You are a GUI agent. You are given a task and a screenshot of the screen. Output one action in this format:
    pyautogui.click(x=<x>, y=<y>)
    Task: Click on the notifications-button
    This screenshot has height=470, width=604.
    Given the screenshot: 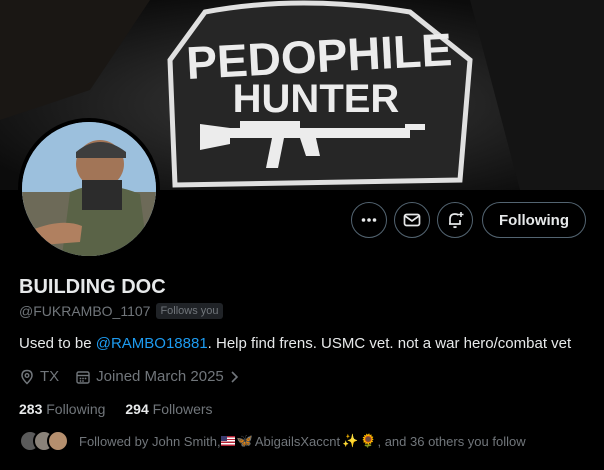 What is the action you would take?
    pyautogui.click(x=455, y=220)
    